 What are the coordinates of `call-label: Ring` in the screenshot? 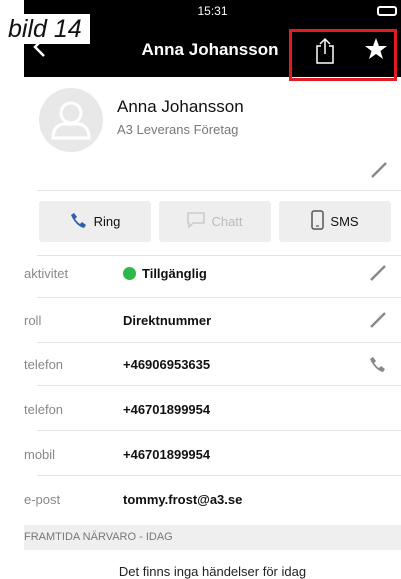 It's located at (107, 221).